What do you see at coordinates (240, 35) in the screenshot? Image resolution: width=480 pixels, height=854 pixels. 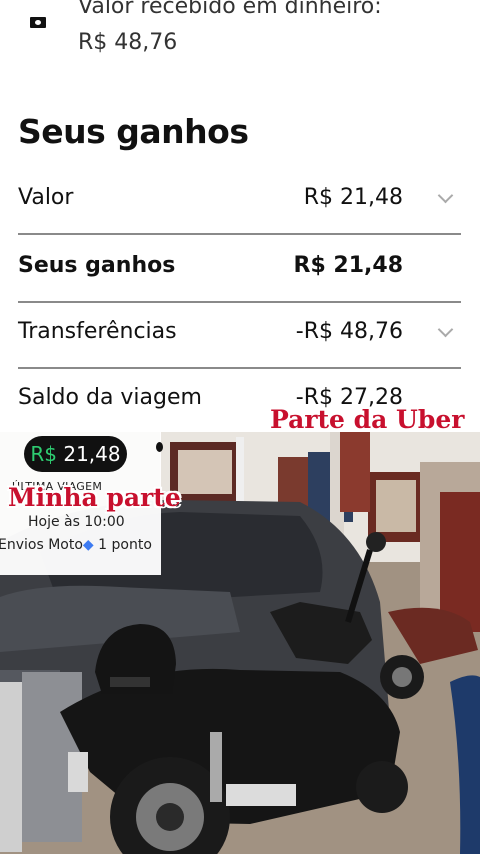 I see `cash-received-row: Valor recebido em dinheiro: R$ 48,76` at bounding box center [240, 35].